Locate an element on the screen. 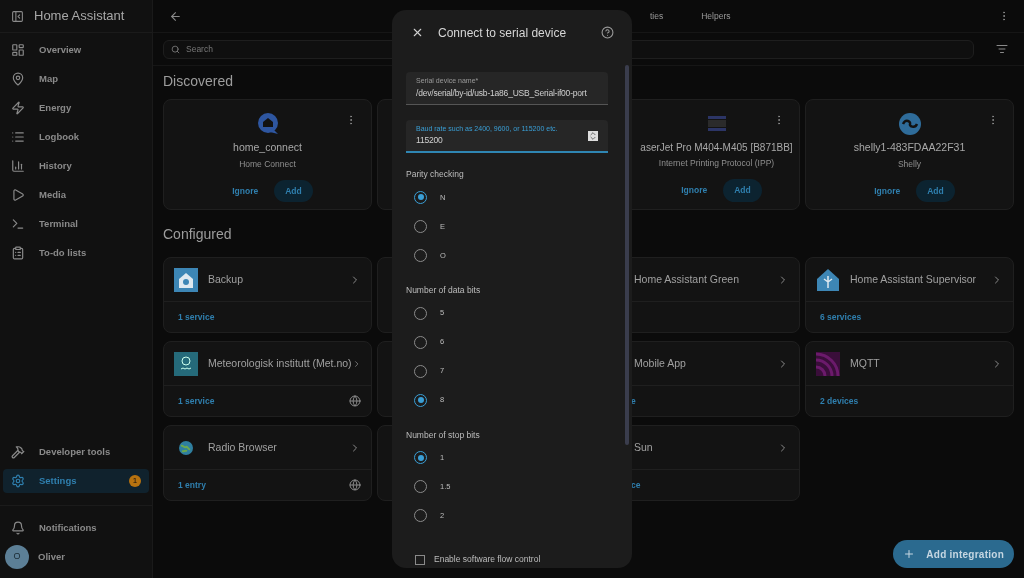  terminal-icon is located at coordinates (18, 224).